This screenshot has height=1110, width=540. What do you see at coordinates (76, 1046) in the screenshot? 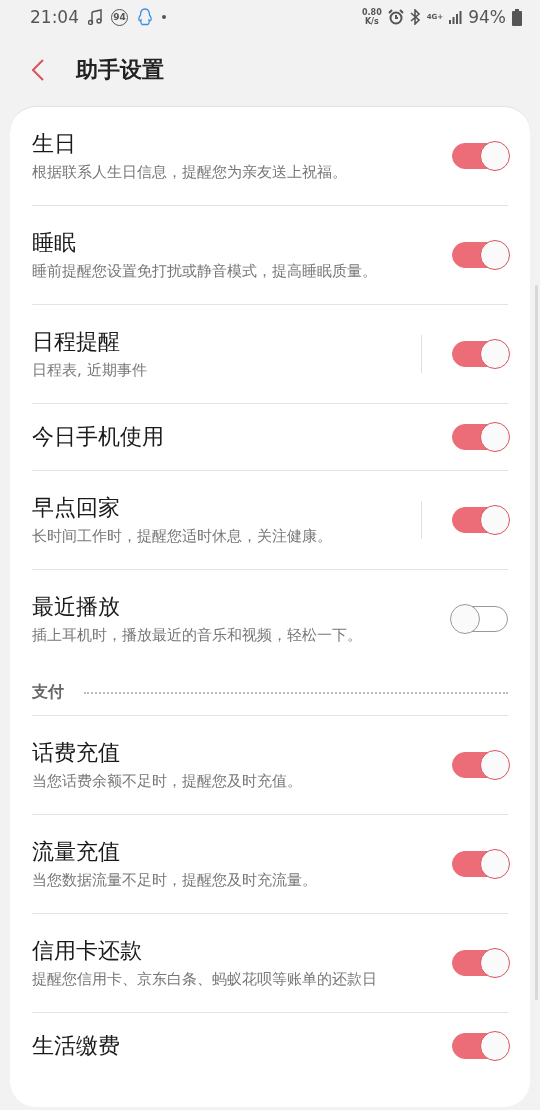
I see `setting-title: 生活缴费` at bounding box center [76, 1046].